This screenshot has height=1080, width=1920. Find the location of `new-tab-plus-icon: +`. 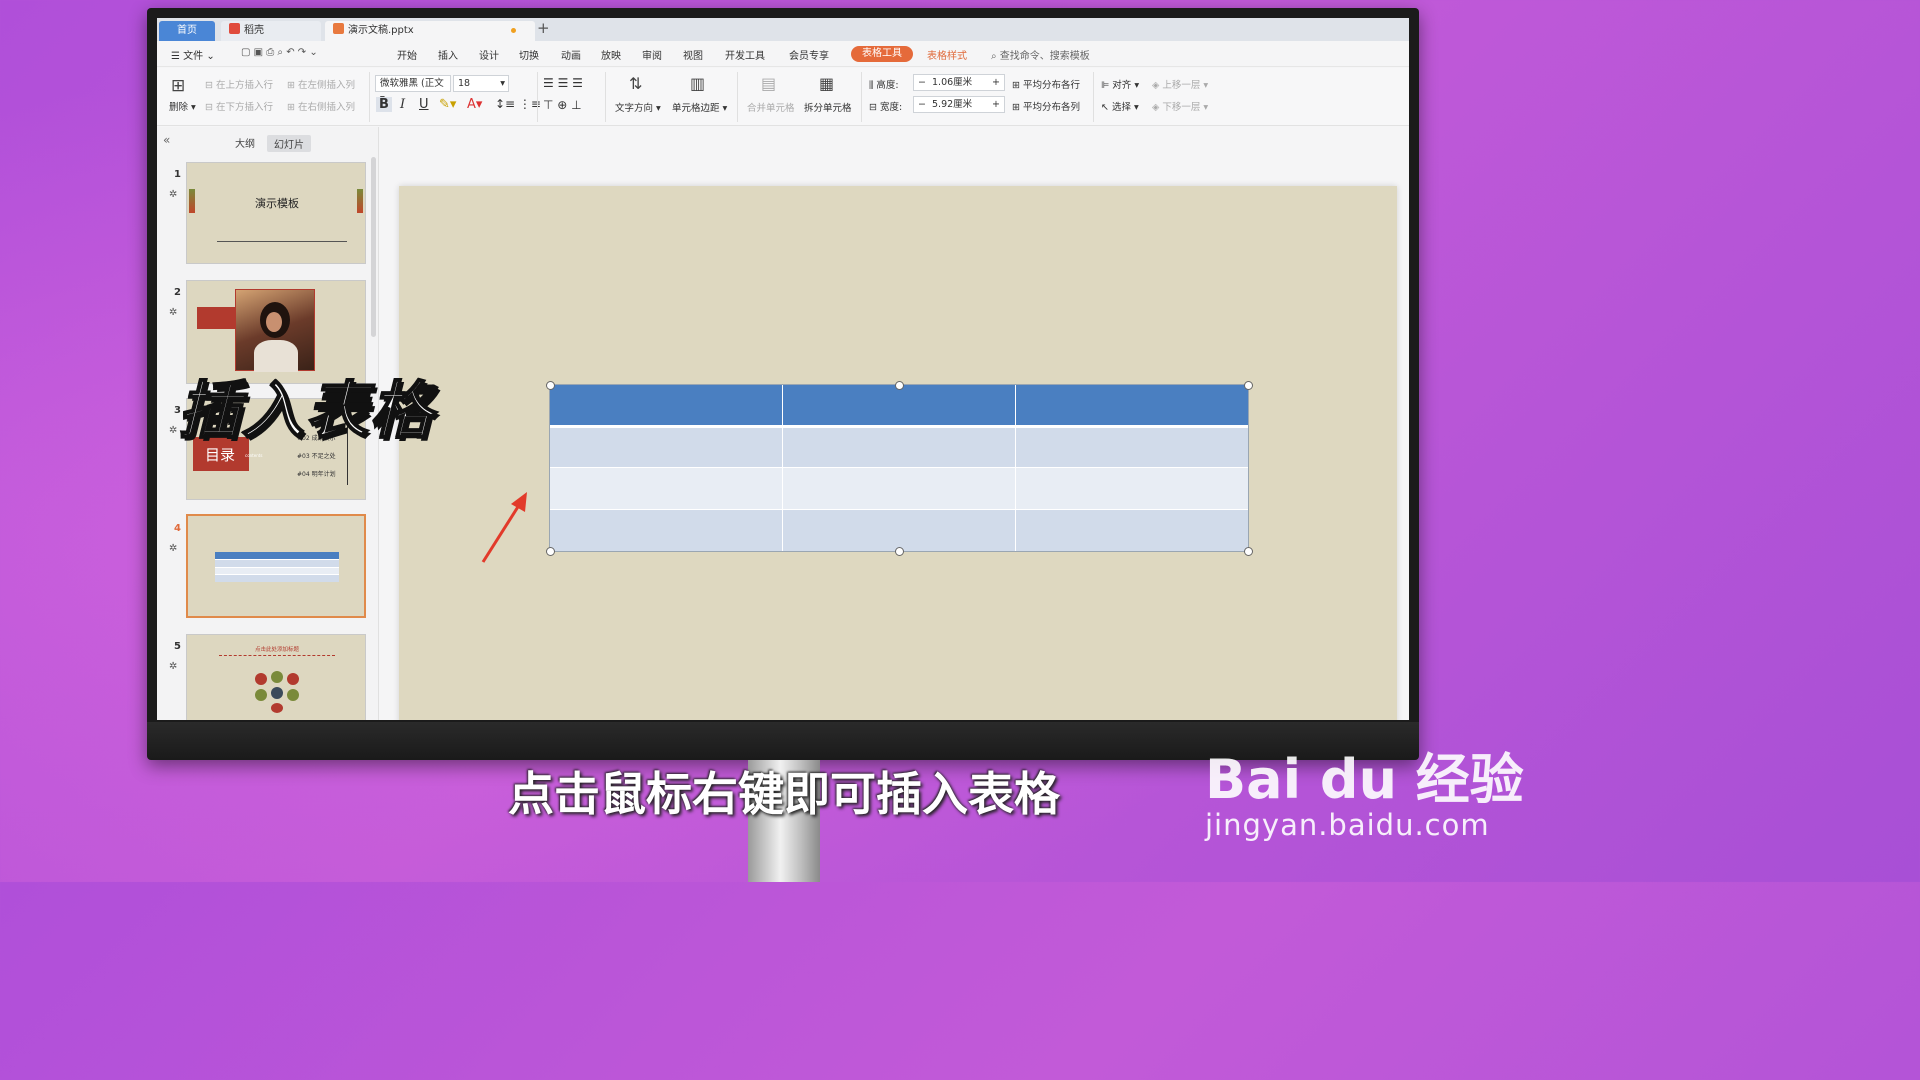

new-tab-plus-icon: + is located at coordinates (543, 28).